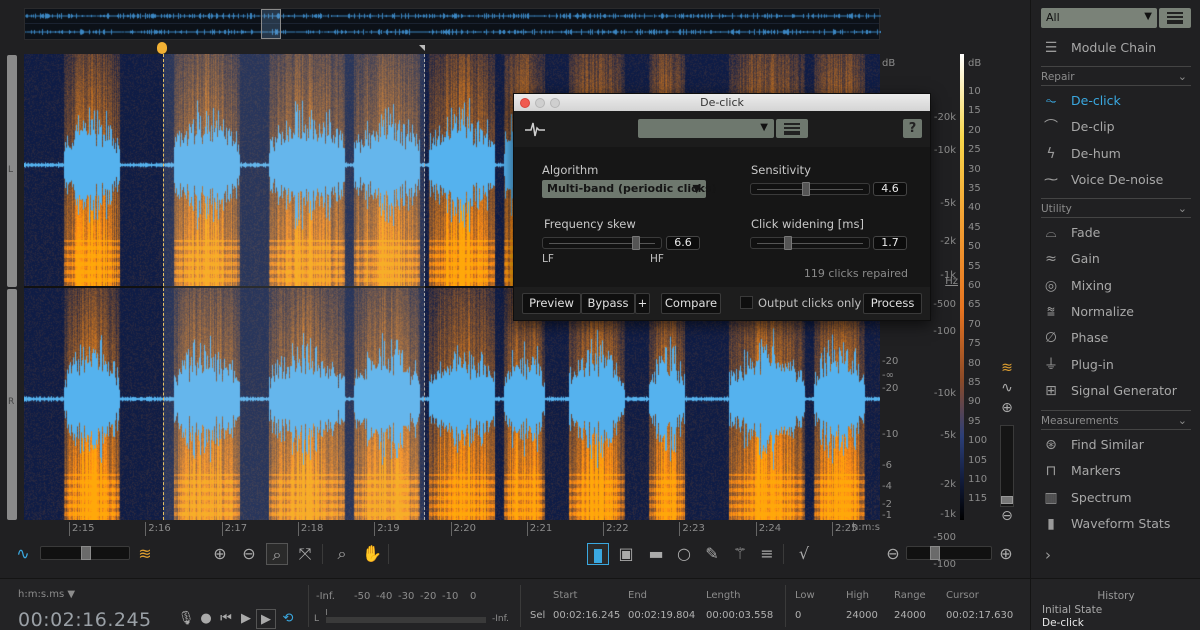 The image size is (1200, 630). I want to click on click-widening-slider, so click(810, 243).